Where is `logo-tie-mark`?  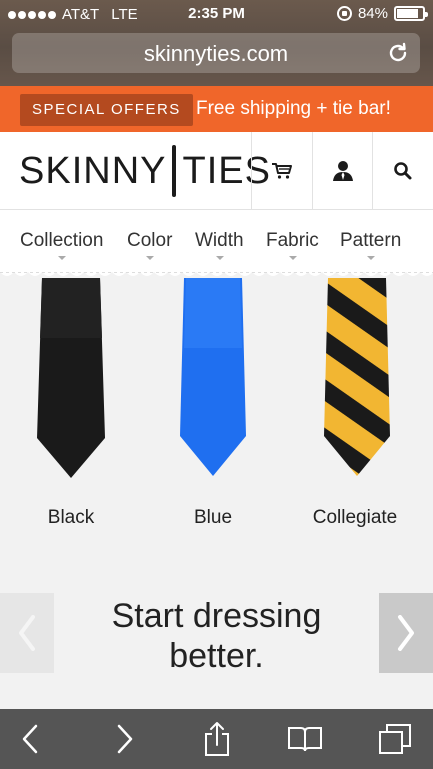
logo-tie-mark is located at coordinates (174, 171).